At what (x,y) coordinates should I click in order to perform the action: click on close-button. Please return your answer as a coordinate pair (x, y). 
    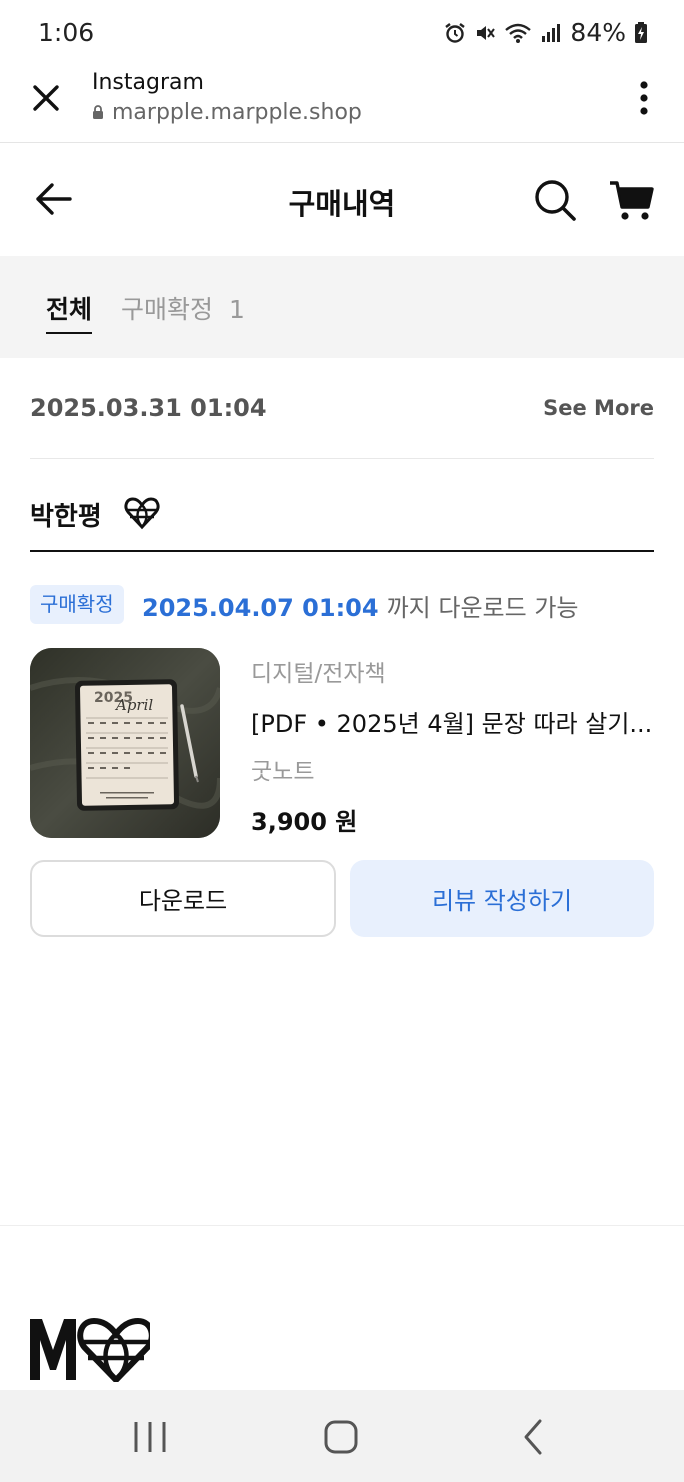
    Looking at the image, I should click on (46, 98).